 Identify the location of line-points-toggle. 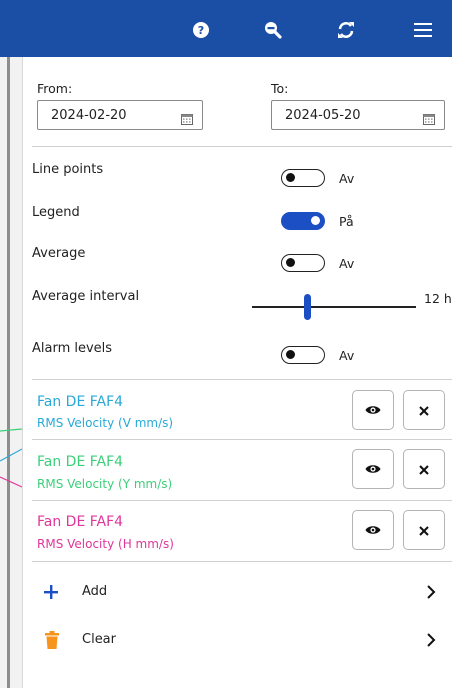
(303, 178).